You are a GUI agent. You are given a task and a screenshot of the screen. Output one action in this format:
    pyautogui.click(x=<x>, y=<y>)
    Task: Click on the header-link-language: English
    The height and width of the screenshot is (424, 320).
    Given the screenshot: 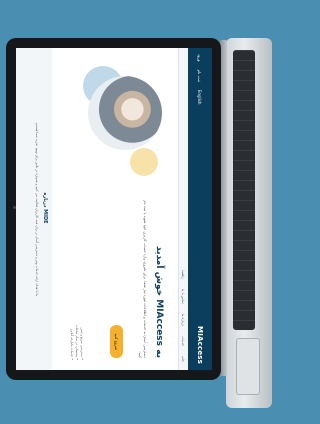 What is the action you would take?
    pyautogui.click(x=200, y=97)
    